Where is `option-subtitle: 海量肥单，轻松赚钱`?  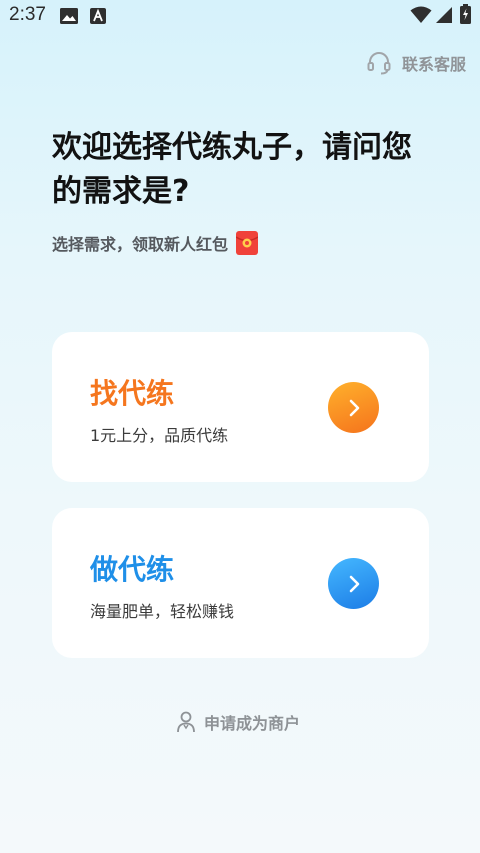 option-subtitle: 海量肥单，轻松赚钱 is located at coordinates (162, 611).